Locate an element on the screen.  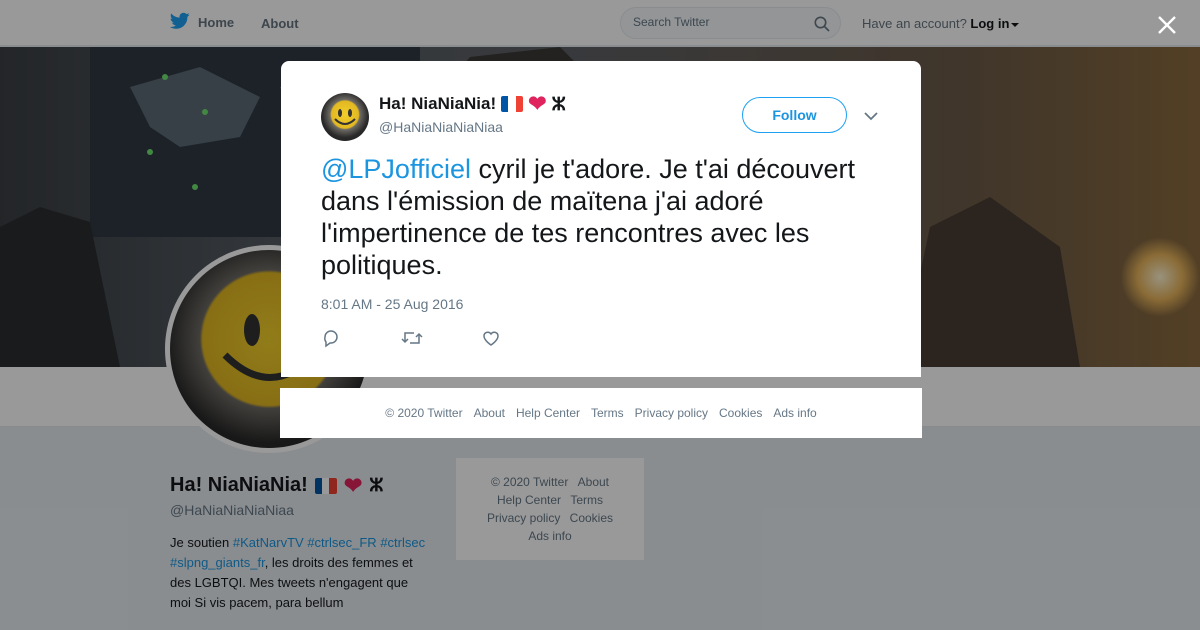
retweet-icon is located at coordinates (441, 340).